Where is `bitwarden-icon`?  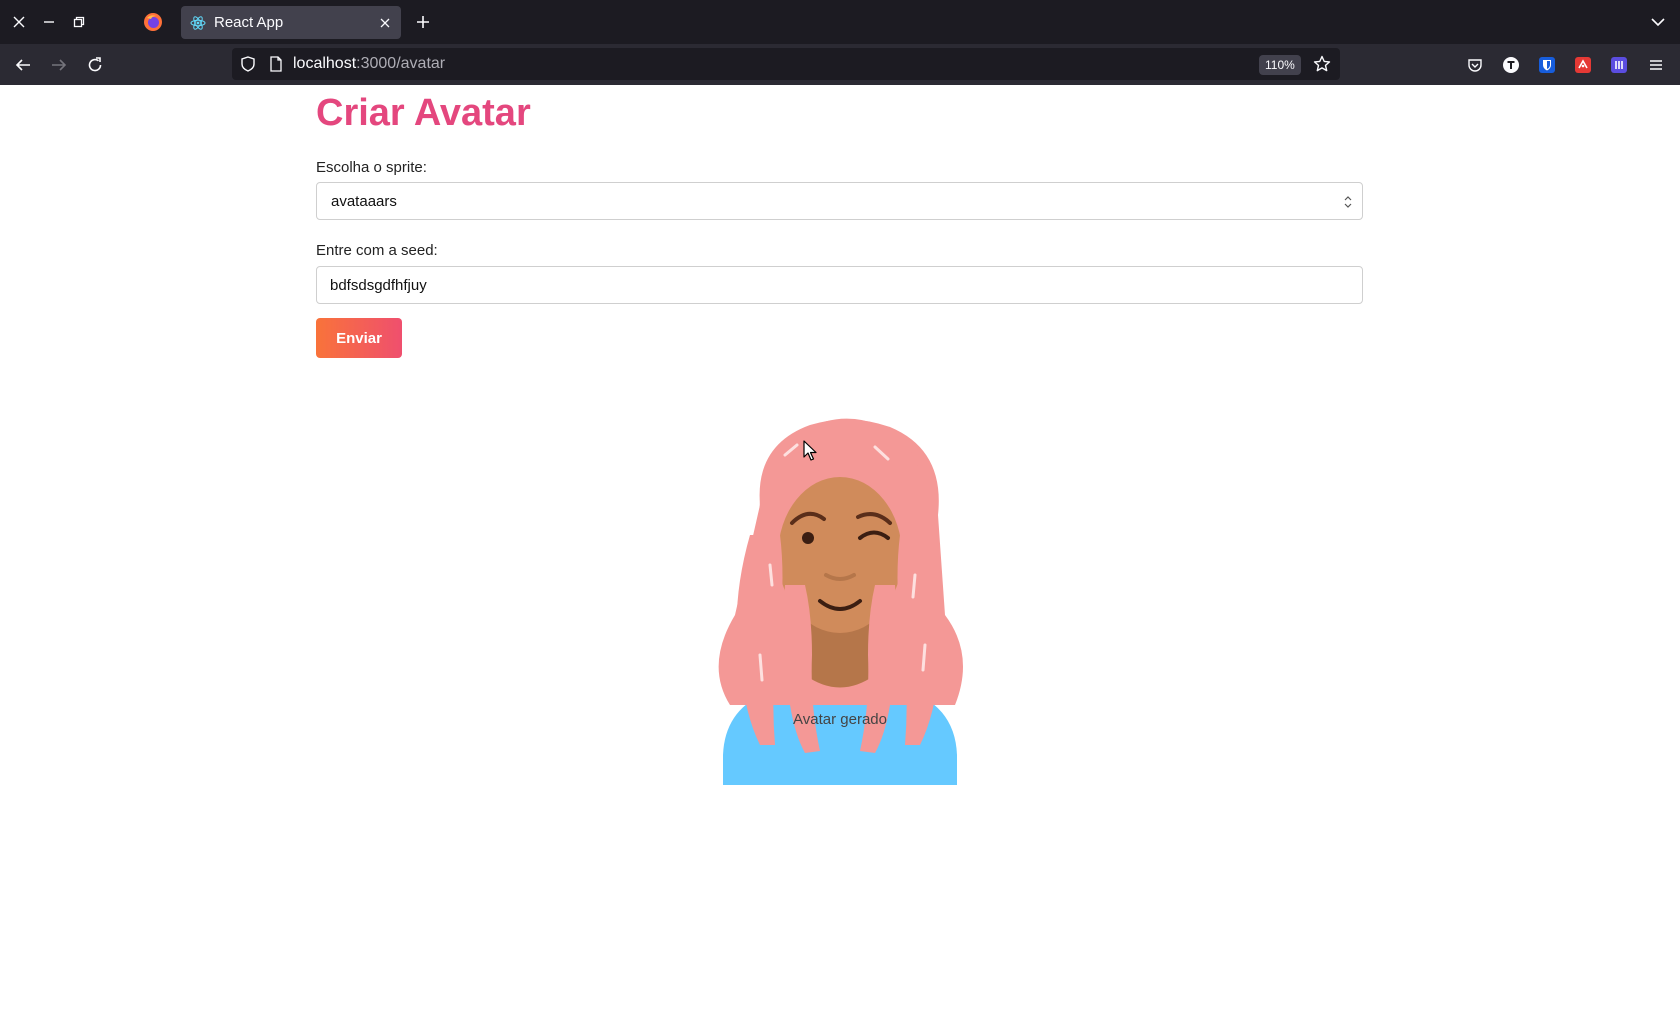 bitwarden-icon is located at coordinates (1547, 65).